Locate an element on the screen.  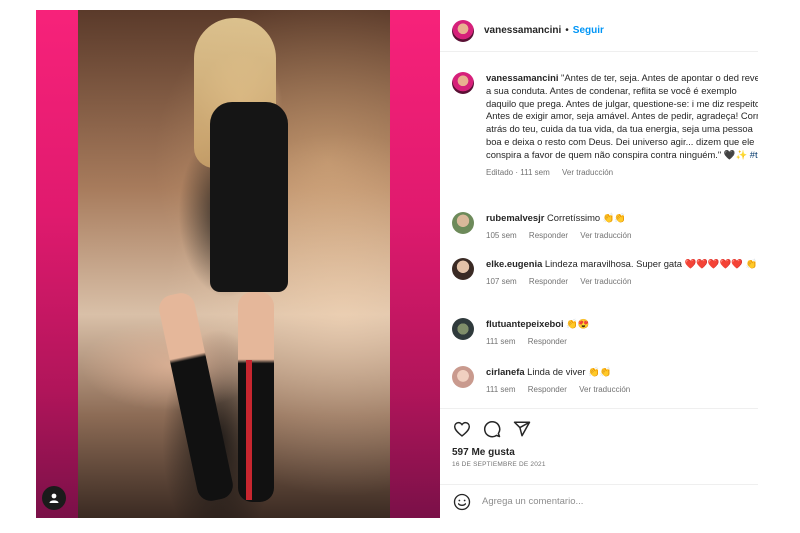
share-icon is located at coordinates (522, 429).